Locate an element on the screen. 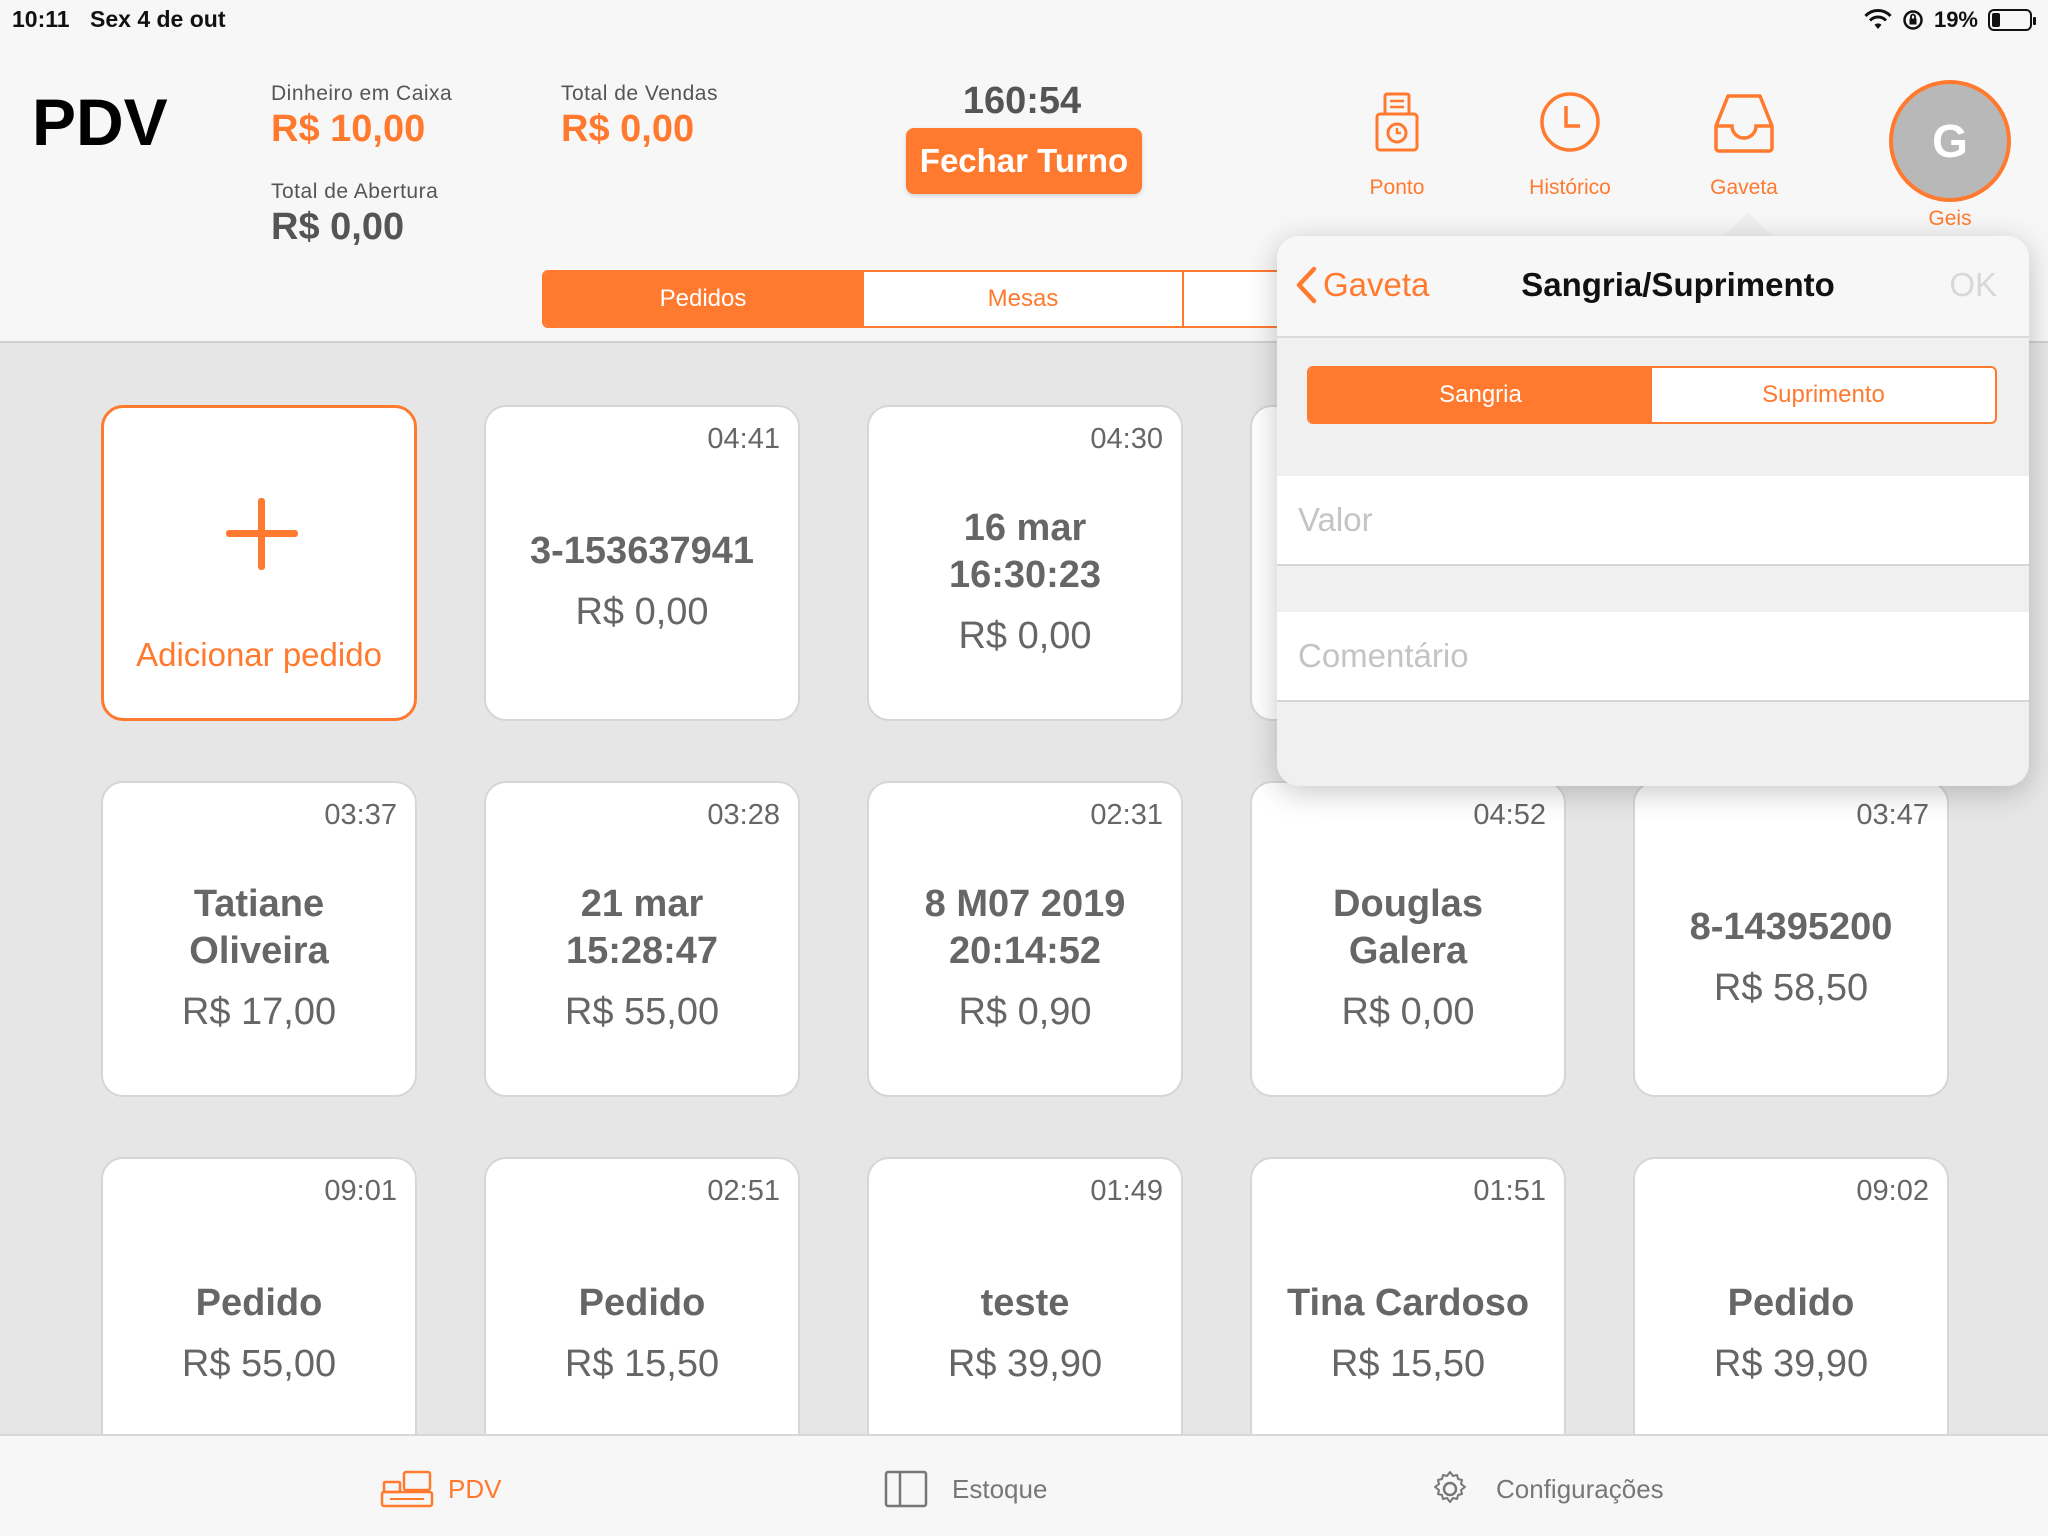 The height and width of the screenshot is (1536, 2048). battery-icon is located at coordinates (2012, 20).